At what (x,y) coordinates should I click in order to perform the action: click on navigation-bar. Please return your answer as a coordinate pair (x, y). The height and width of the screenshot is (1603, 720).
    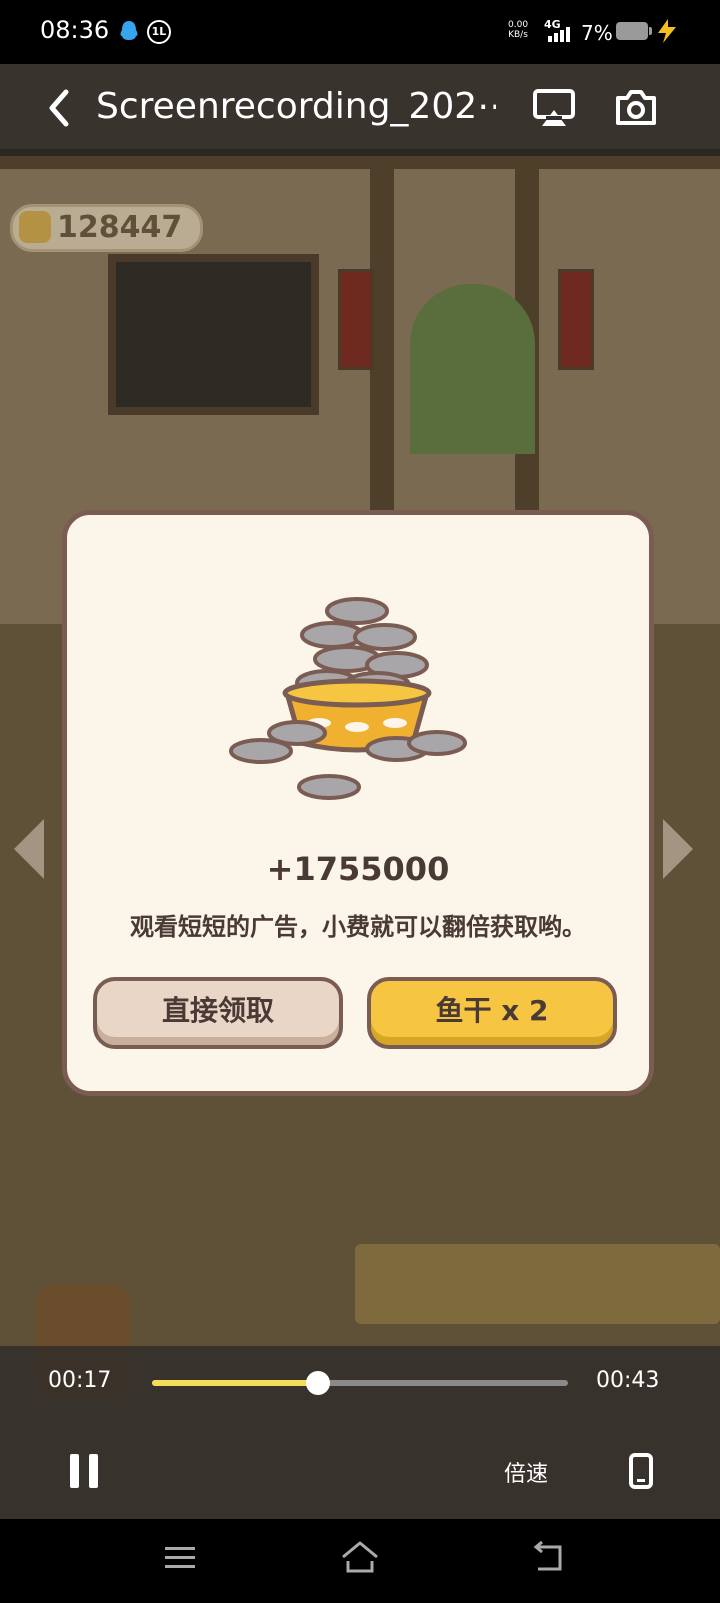
    Looking at the image, I should click on (360, 1561).